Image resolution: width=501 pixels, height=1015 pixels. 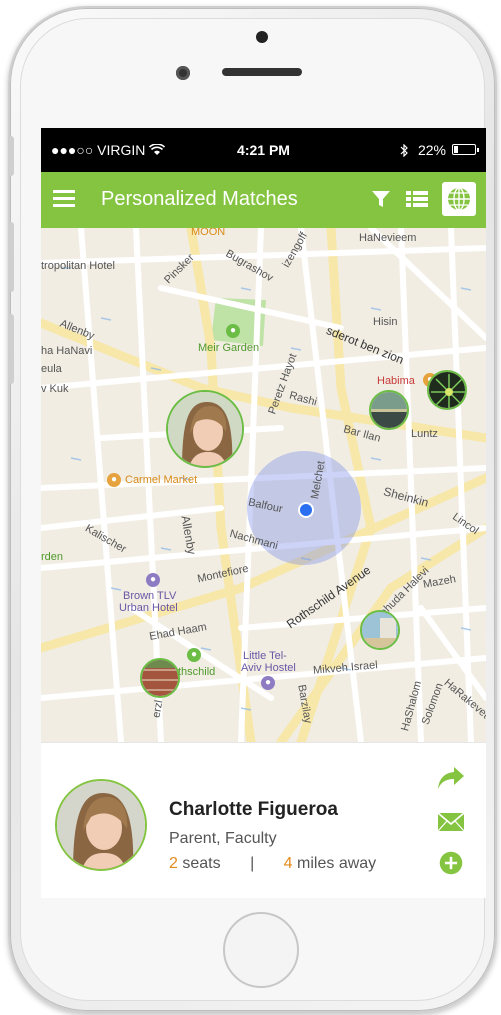 What do you see at coordinates (288, 863) in the screenshot?
I see `miles-count: 4` at bounding box center [288, 863].